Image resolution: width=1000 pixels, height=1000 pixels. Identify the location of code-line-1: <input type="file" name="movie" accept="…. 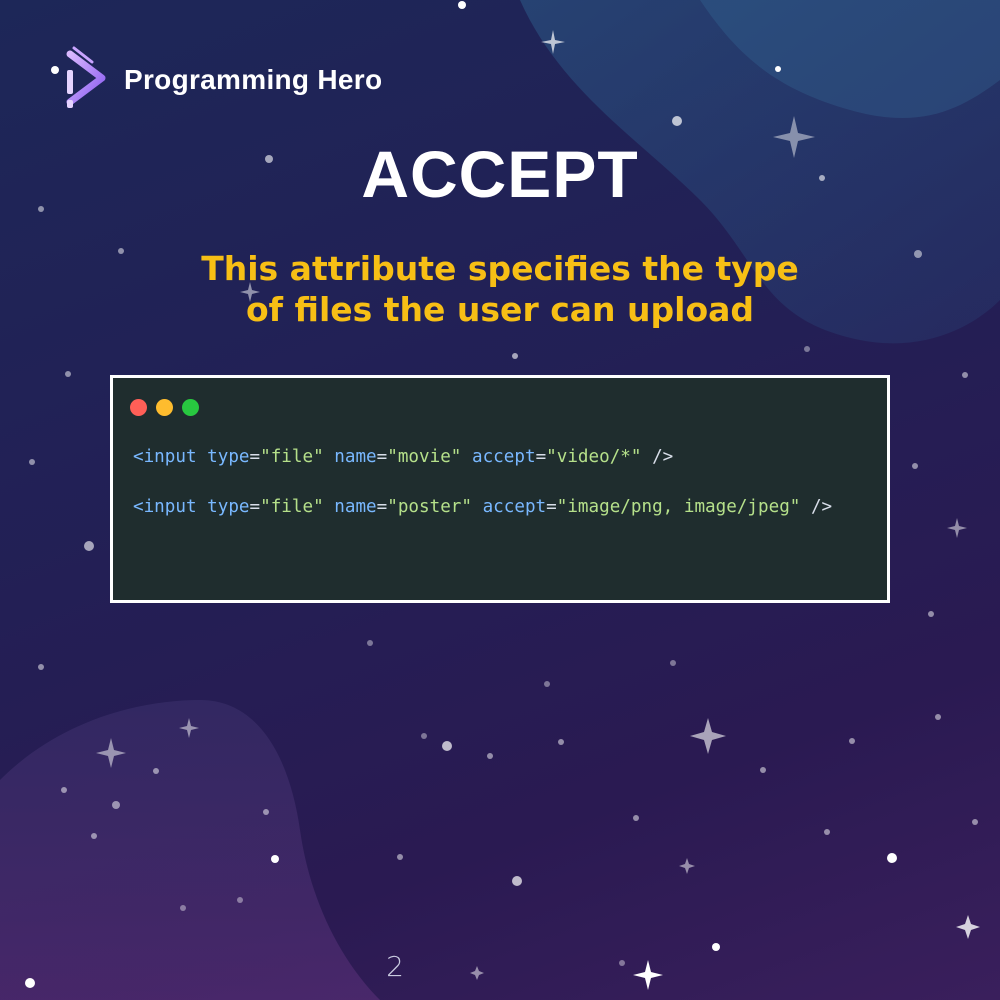
(403, 457).